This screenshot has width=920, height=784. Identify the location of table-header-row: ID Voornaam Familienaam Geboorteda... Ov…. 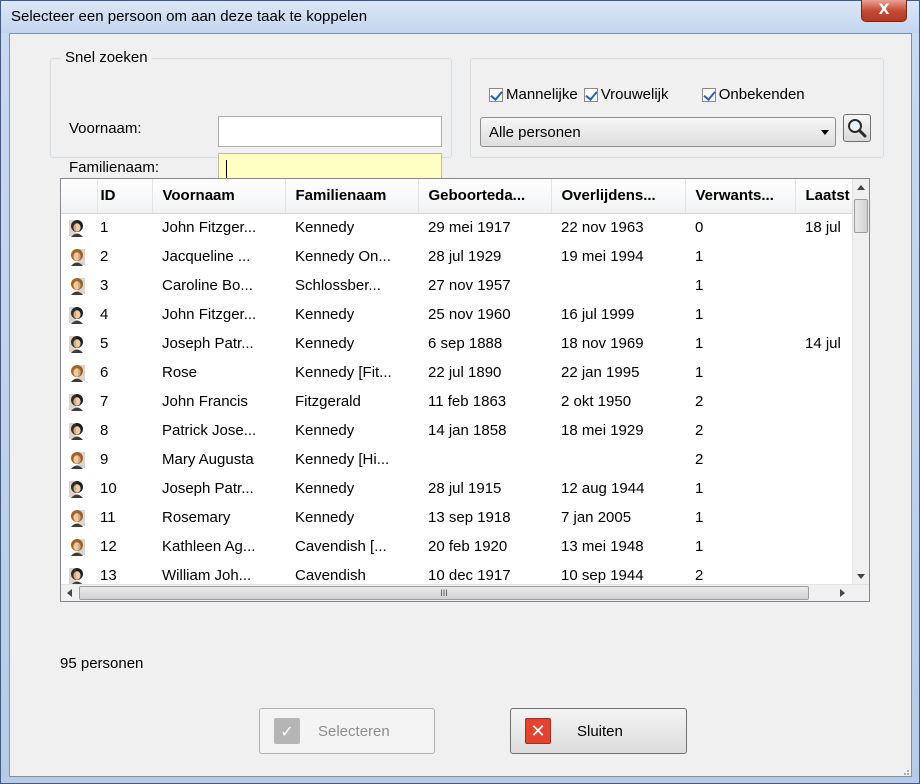
(461, 196).